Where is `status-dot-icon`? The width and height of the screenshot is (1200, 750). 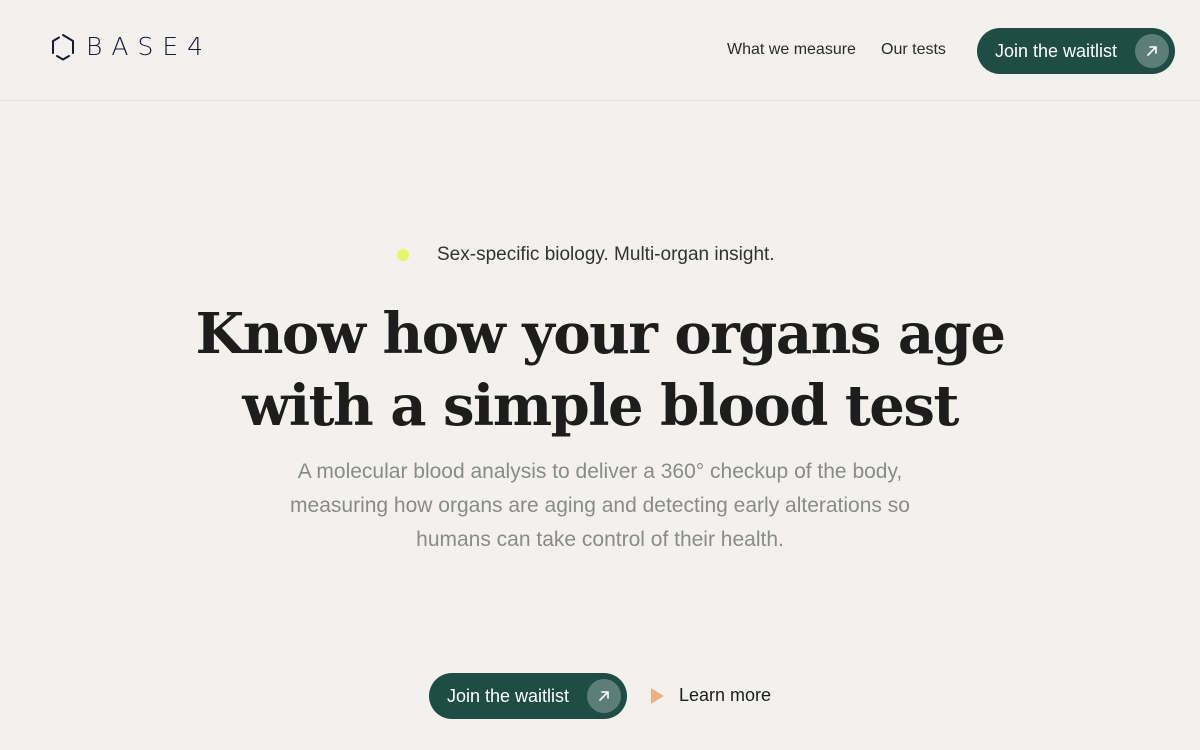
status-dot-icon is located at coordinates (403, 255).